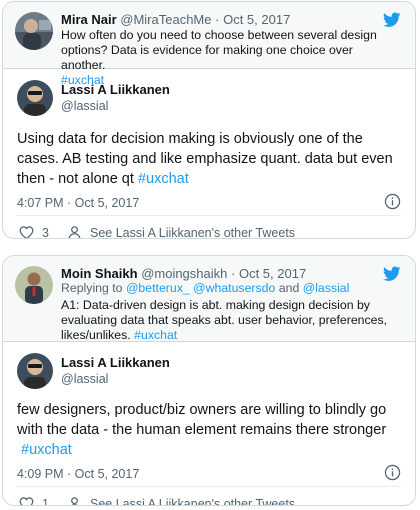  What do you see at coordinates (200, 288) in the screenshot?
I see `replying-to-users: @betterux_ @whatusersdo` at bounding box center [200, 288].